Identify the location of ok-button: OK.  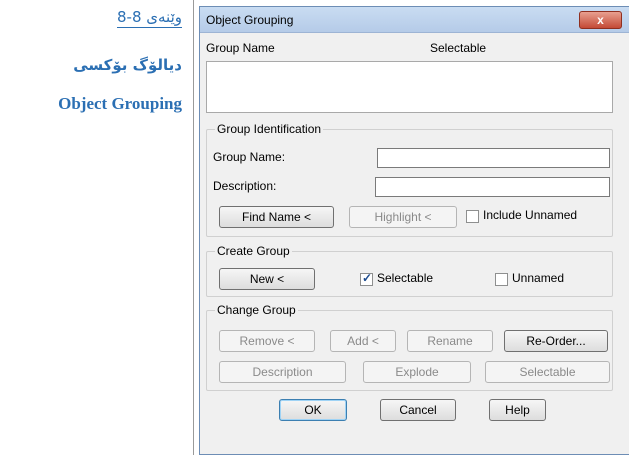
(313, 410).